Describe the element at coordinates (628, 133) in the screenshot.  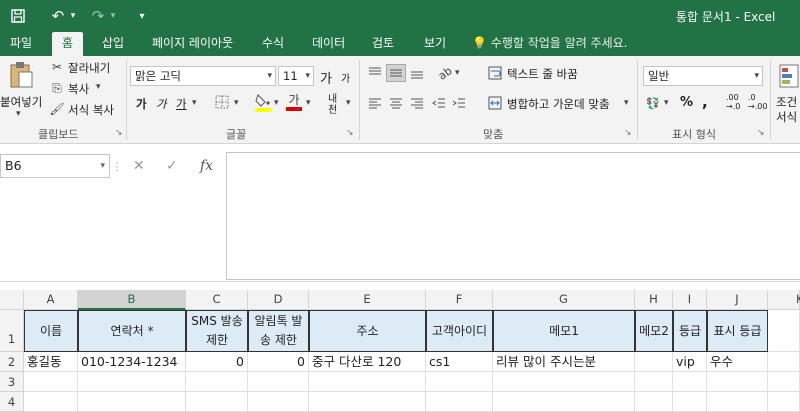
I see `alignment-launcher-icon: ↘` at that location.